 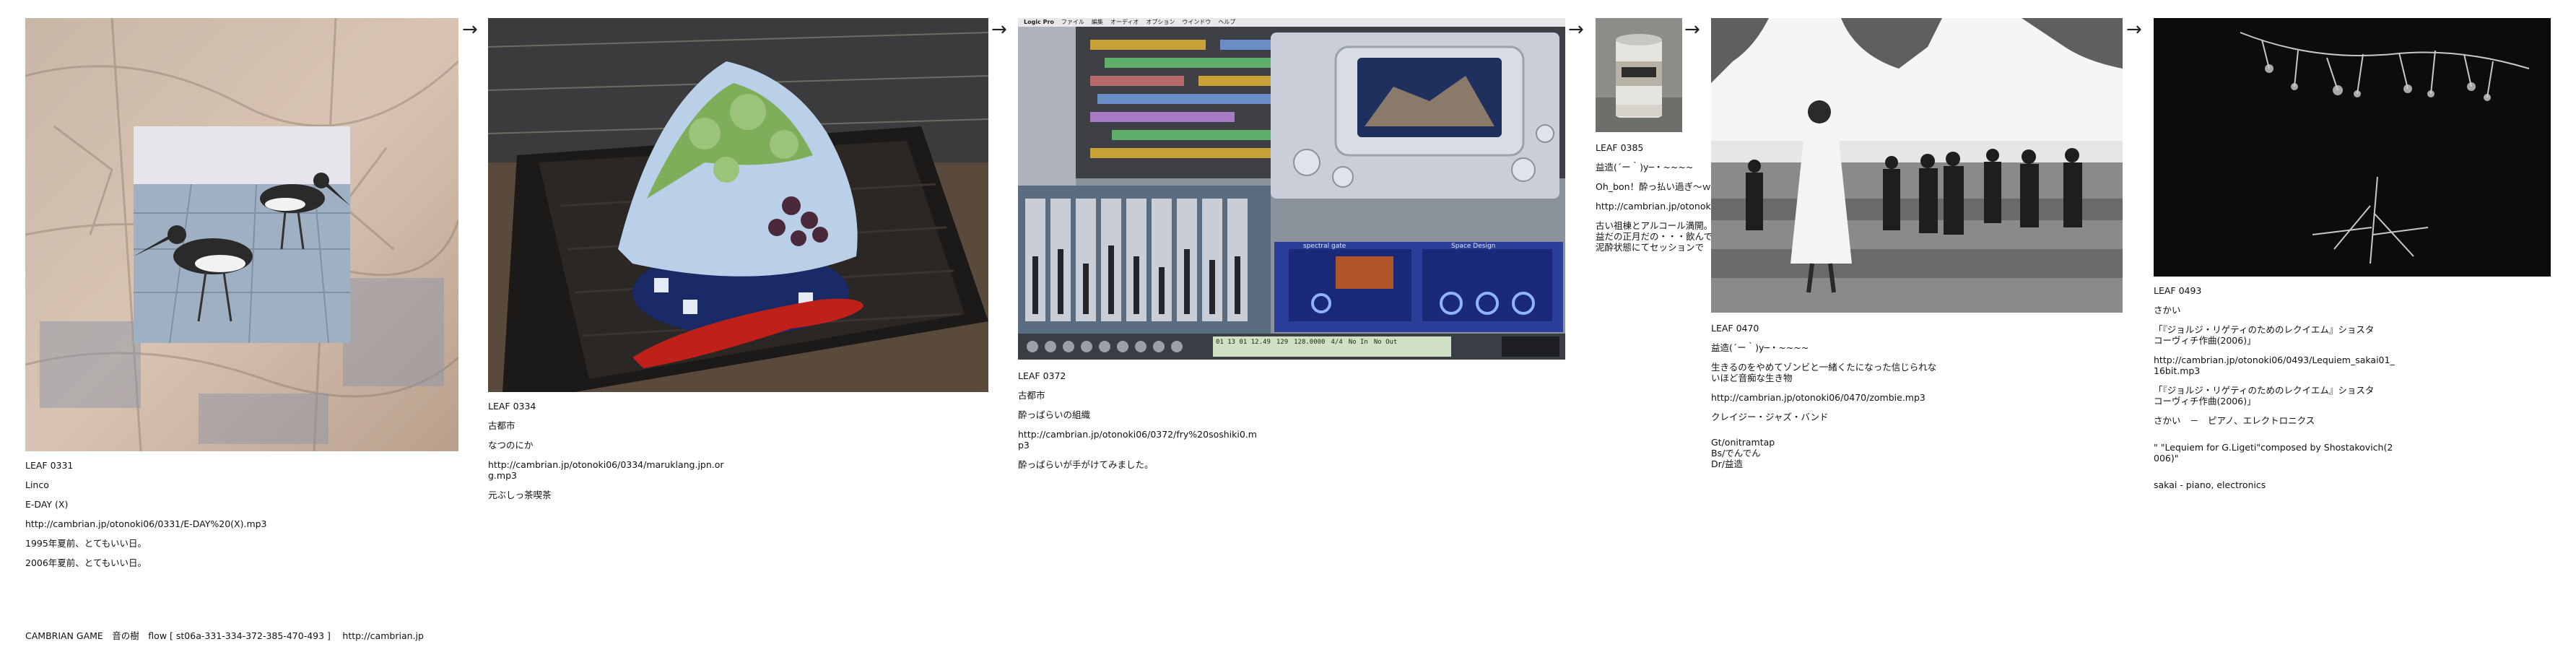 I want to click on spectral-gate-label: spectral gate, so click(x=1324, y=247).